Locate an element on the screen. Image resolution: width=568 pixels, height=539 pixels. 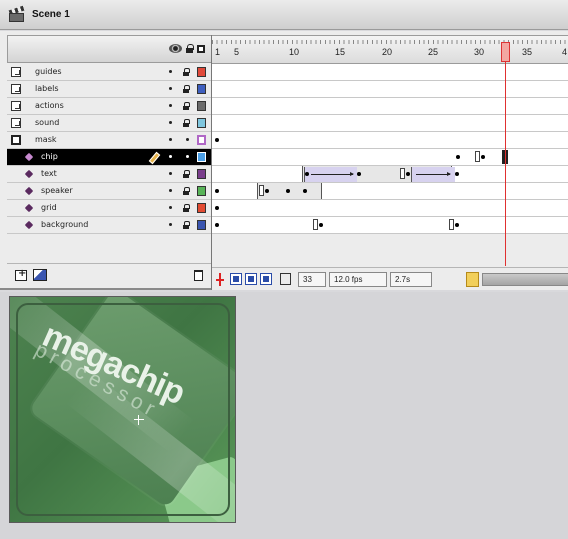
horizontal-scrollbar is located at coordinates (525, 279).